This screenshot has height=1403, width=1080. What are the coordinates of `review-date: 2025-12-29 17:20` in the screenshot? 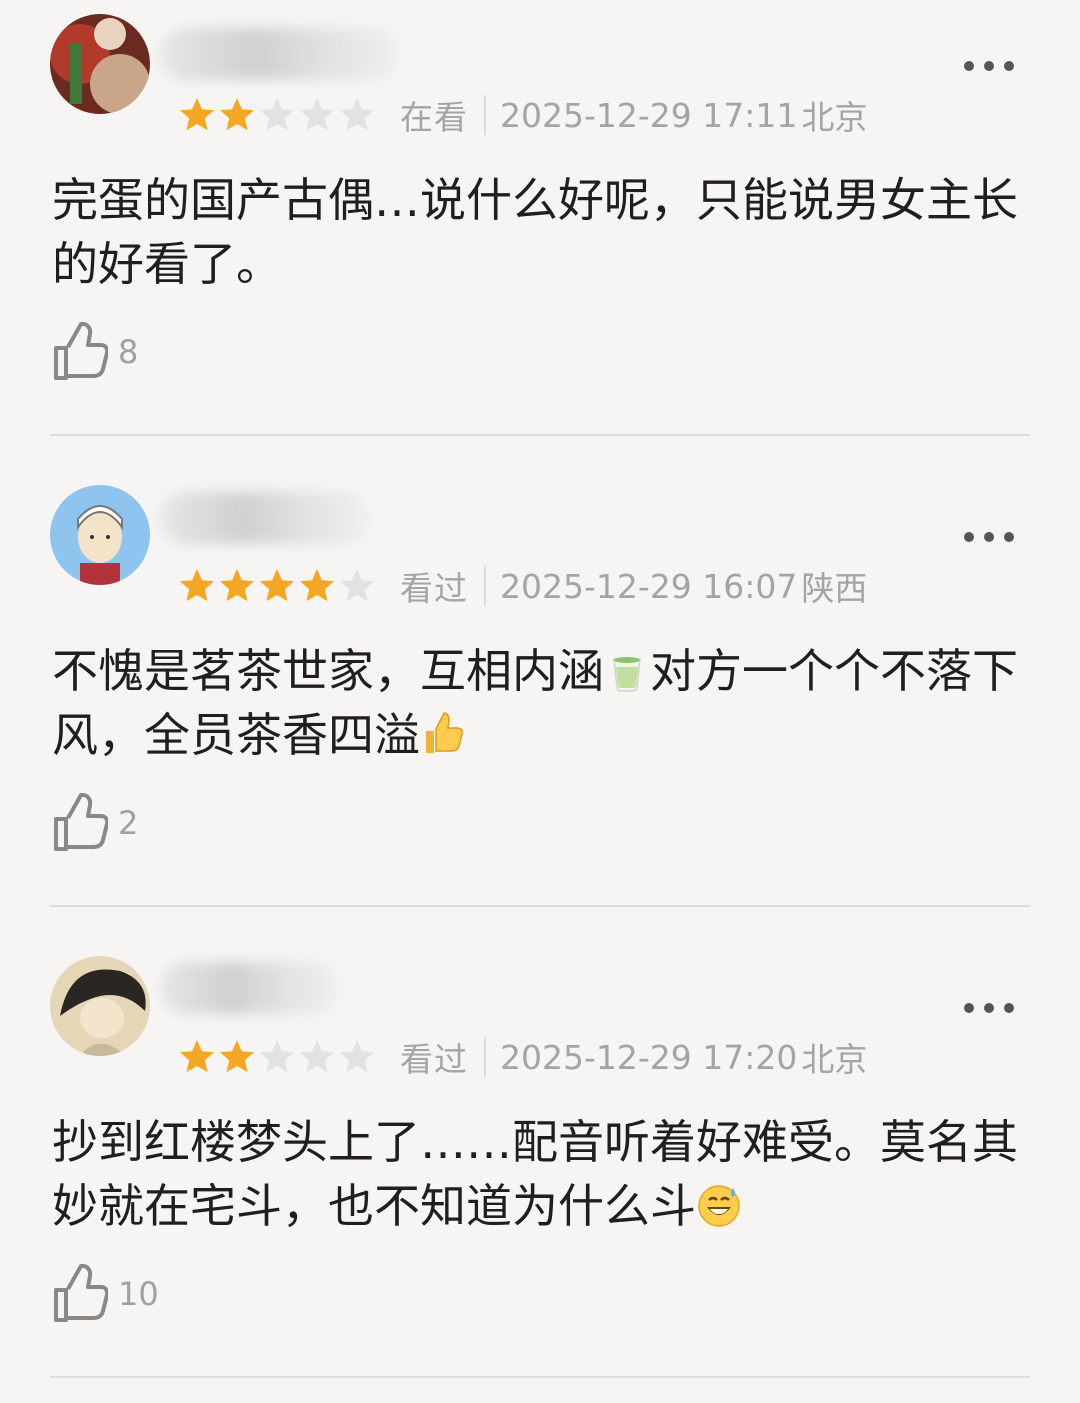 It's located at (649, 1057).